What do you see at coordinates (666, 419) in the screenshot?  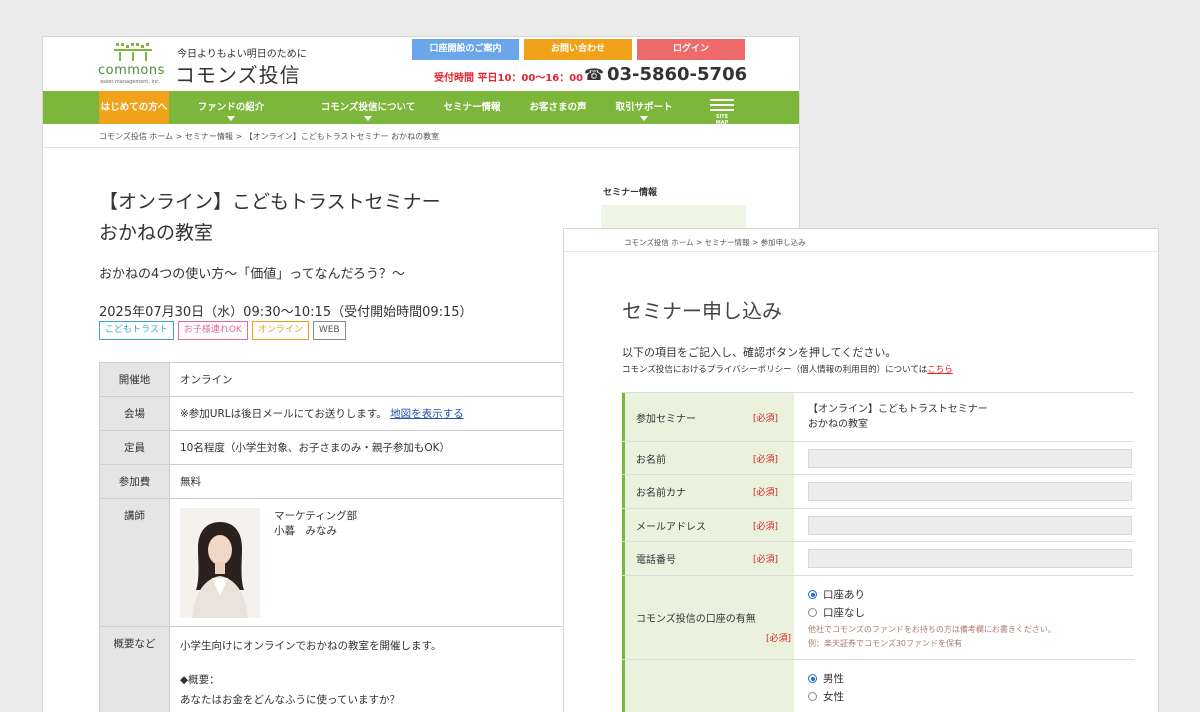 I see `seminar-field-label: 参加セミナー` at bounding box center [666, 419].